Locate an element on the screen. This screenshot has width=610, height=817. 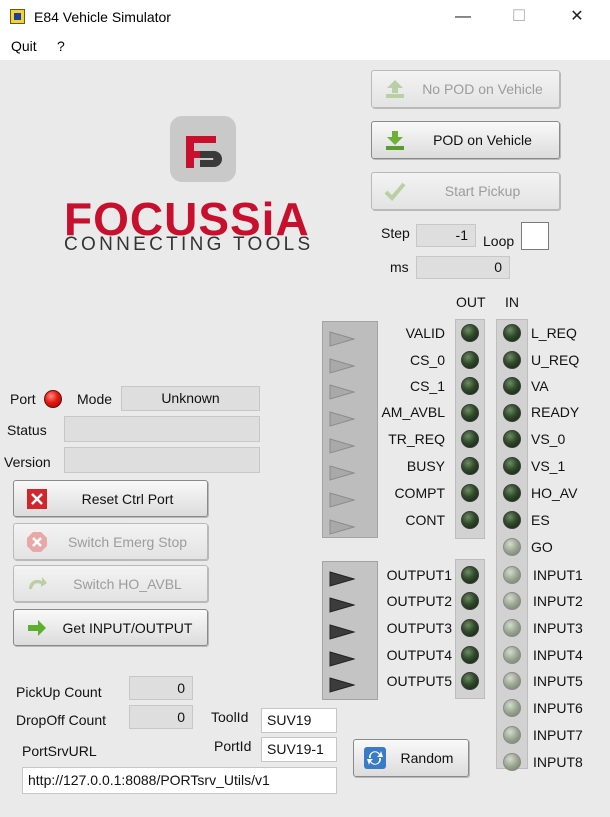
logo-tagline: CONNECTING TOOLS is located at coordinates (189, 244).